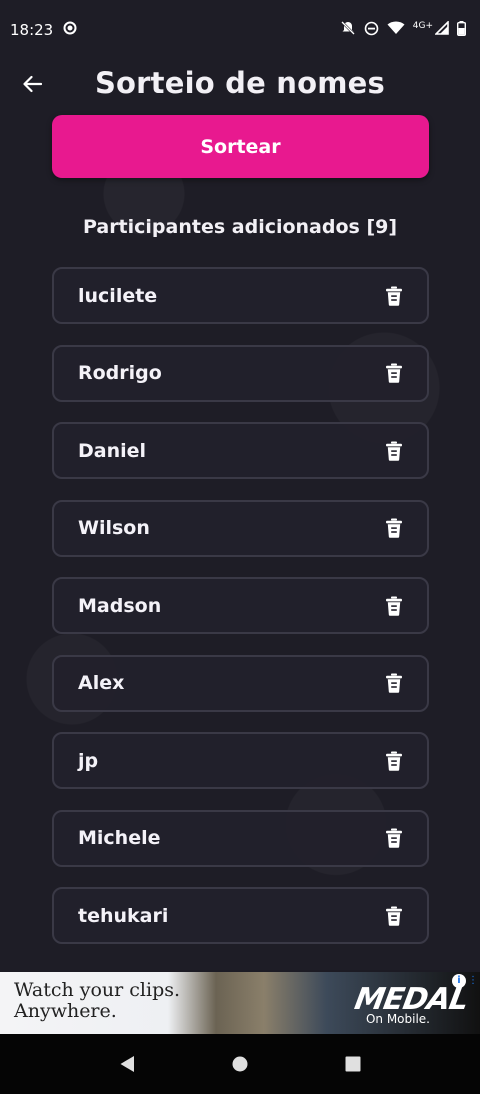  Describe the element at coordinates (240, 373) in the screenshot. I see `list-item: Rodrigo` at that location.